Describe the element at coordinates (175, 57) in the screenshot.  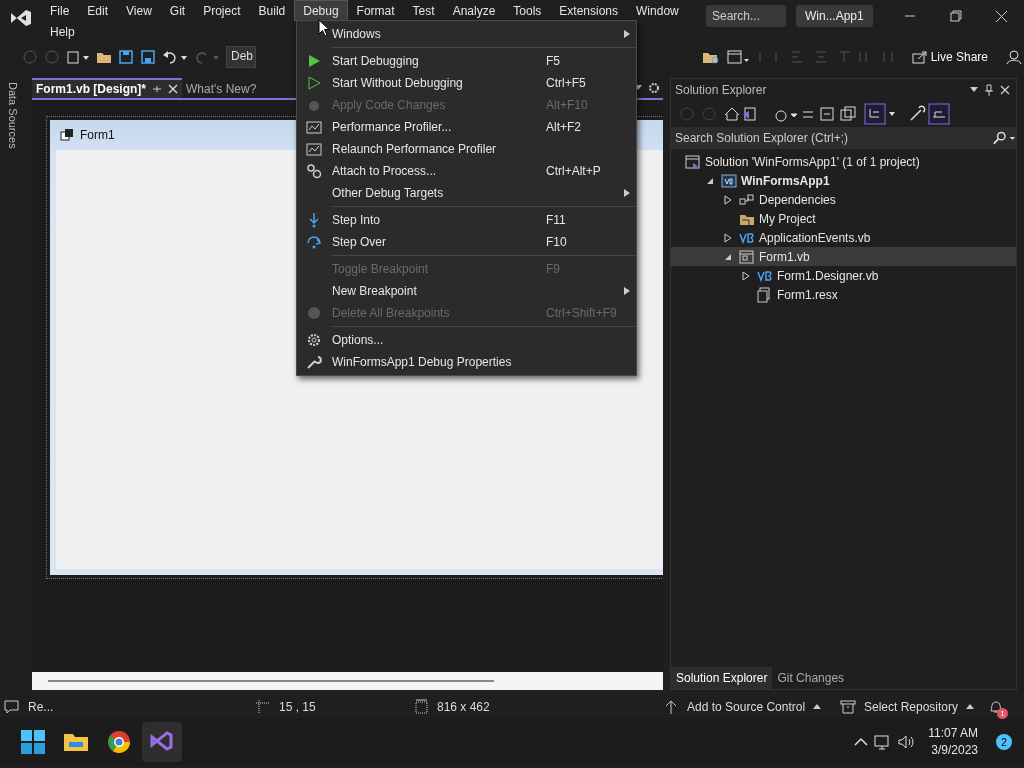
I see `undo-icon` at that location.